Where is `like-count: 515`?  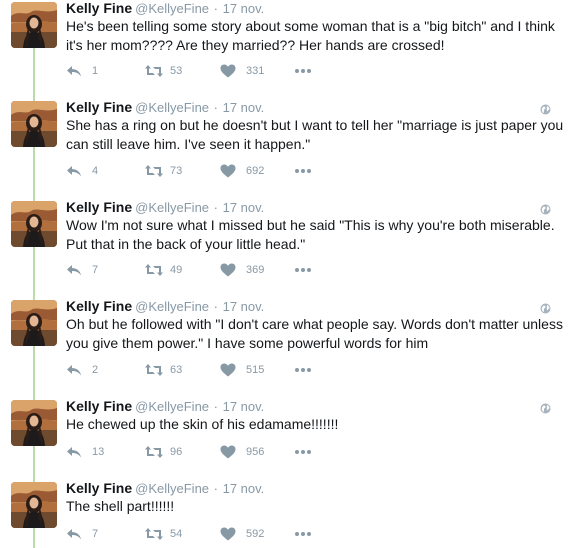 like-count: 515 is located at coordinates (255, 370).